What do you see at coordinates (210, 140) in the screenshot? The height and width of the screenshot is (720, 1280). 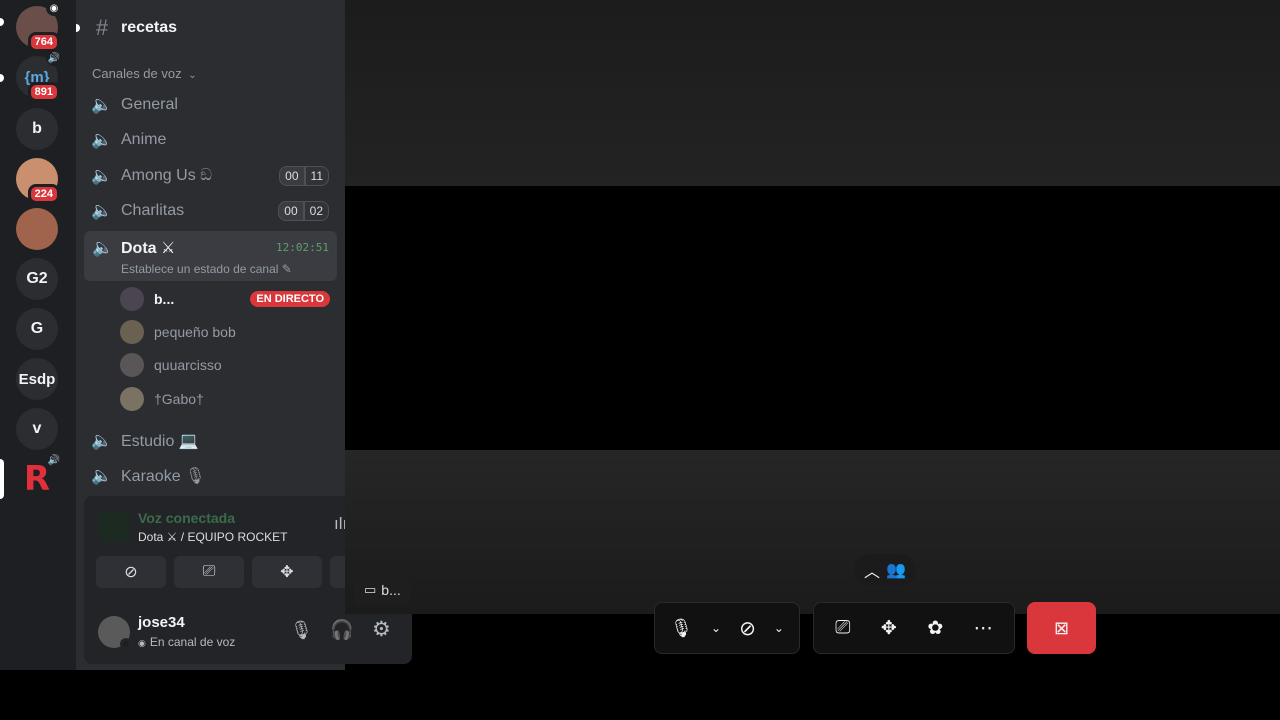 I see `voice-channel-anime: 🔈 Anime` at bounding box center [210, 140].